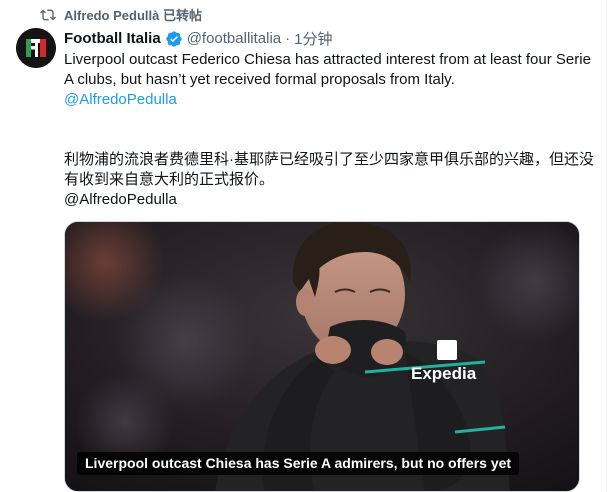 Image resolution: width=607 pixels, height=492 pixels. What do you see at coordinates (174, 39) in the screenshot?
I see `verified-badge-icon` at bounding box center [174, 39].